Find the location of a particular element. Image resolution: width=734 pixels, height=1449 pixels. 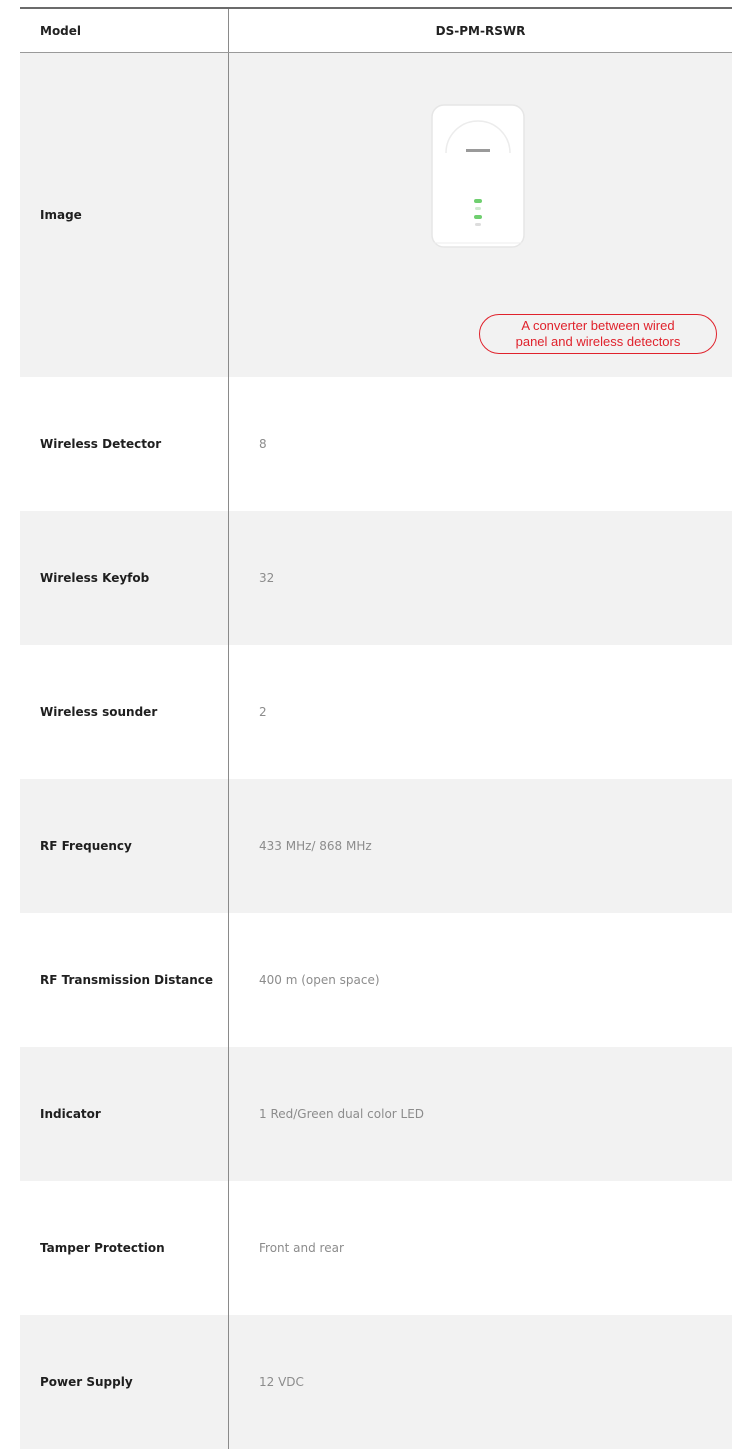

row-value-tamper-protection: Front and rear is located at coordinates (301, 1248).